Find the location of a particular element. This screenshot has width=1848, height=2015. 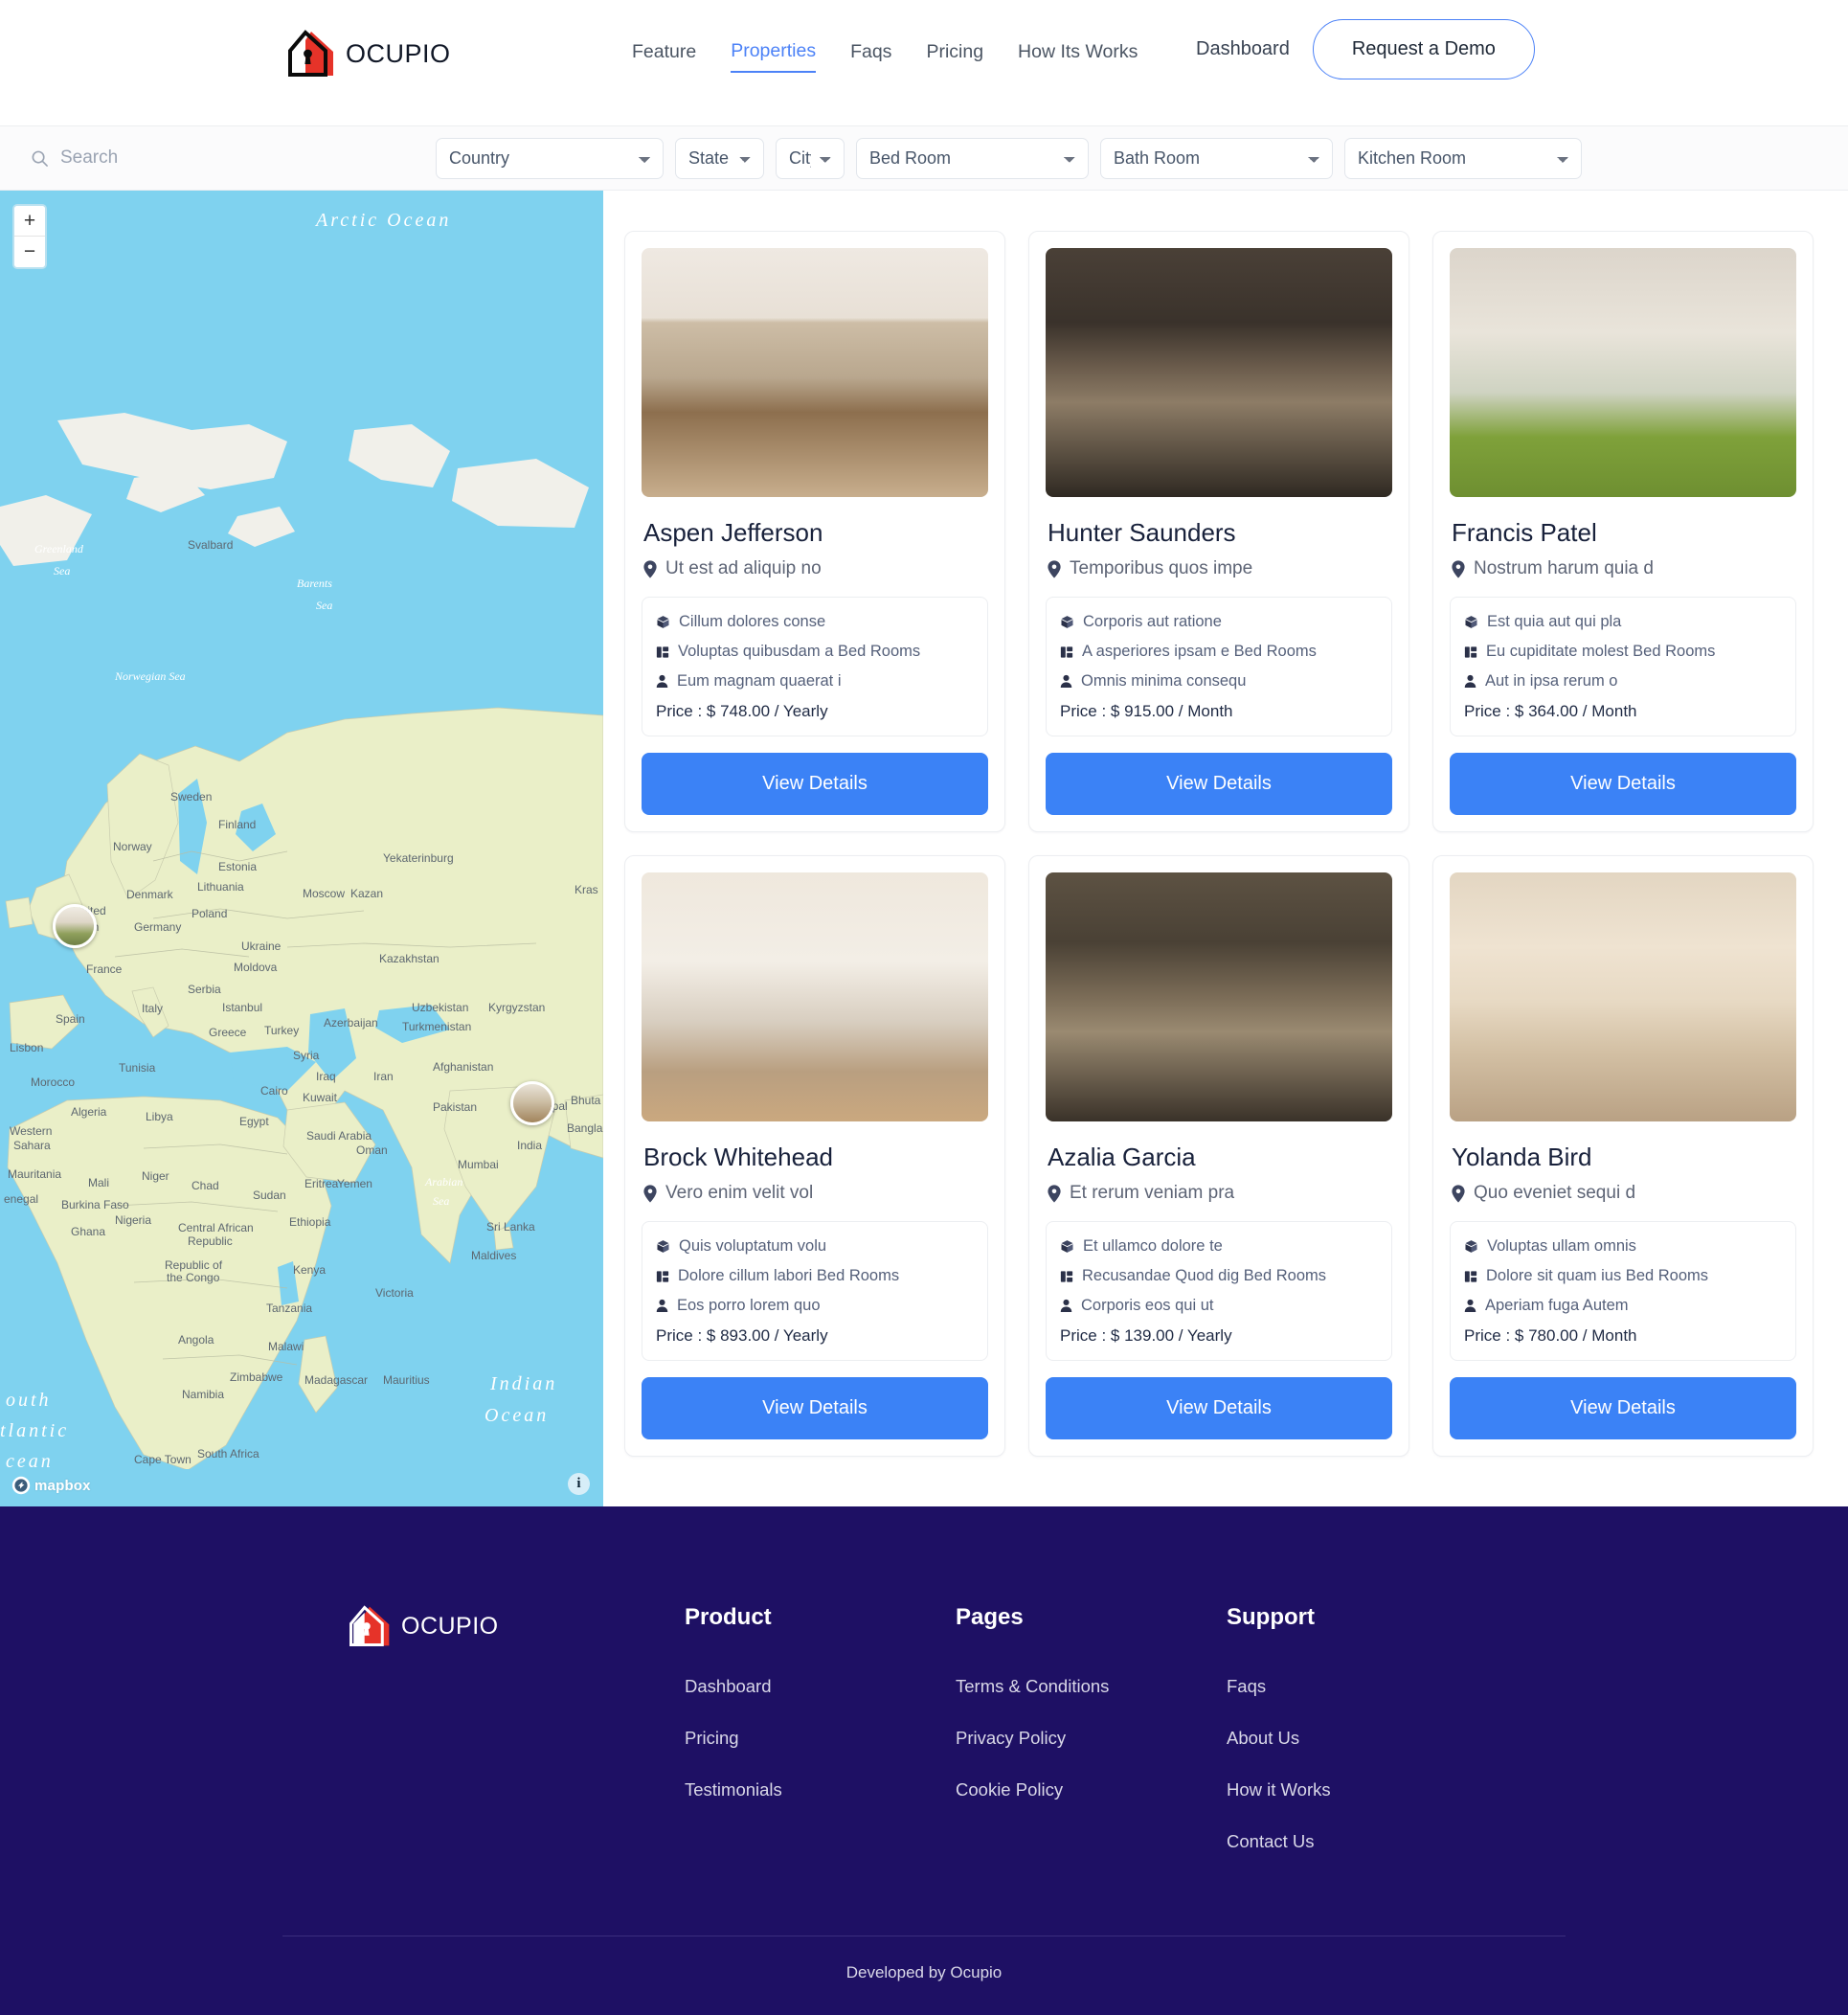

footer-link-terms: Terms & Conditions is located at coordinates (1091, 1686).